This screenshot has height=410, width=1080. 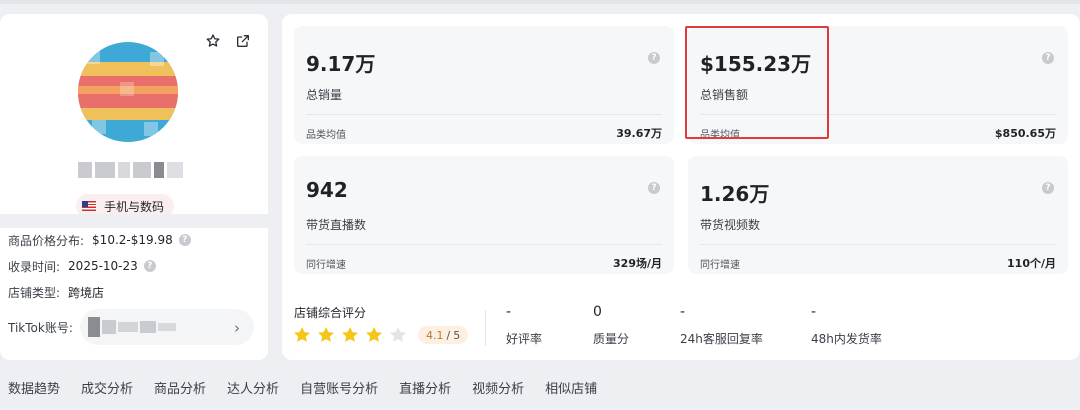 I want to click on score-max: 5, so click(x=457, y=335).